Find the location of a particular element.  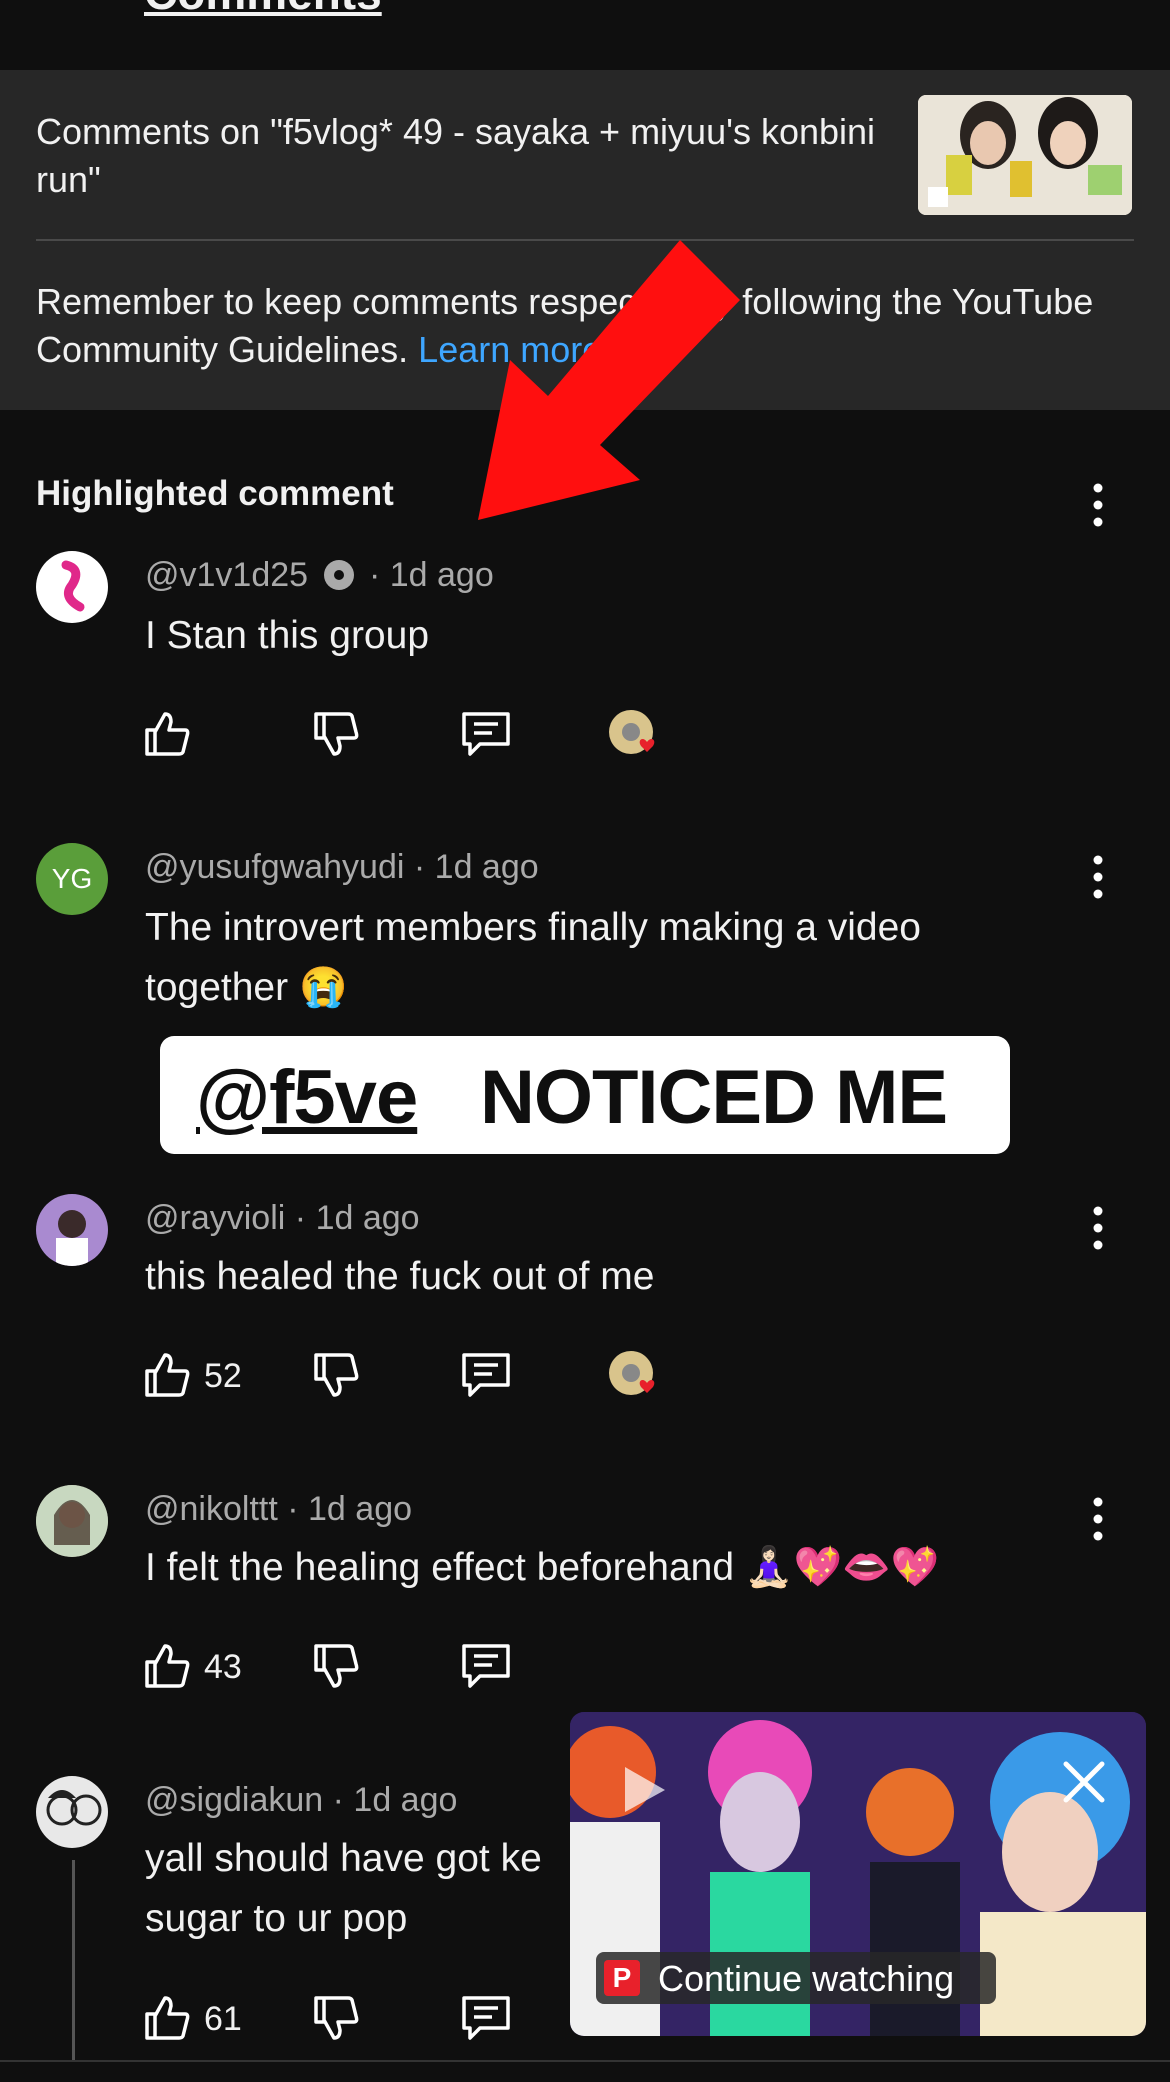

comment-text-line: sugar to ur pop is located at coordinates (276, 1918).